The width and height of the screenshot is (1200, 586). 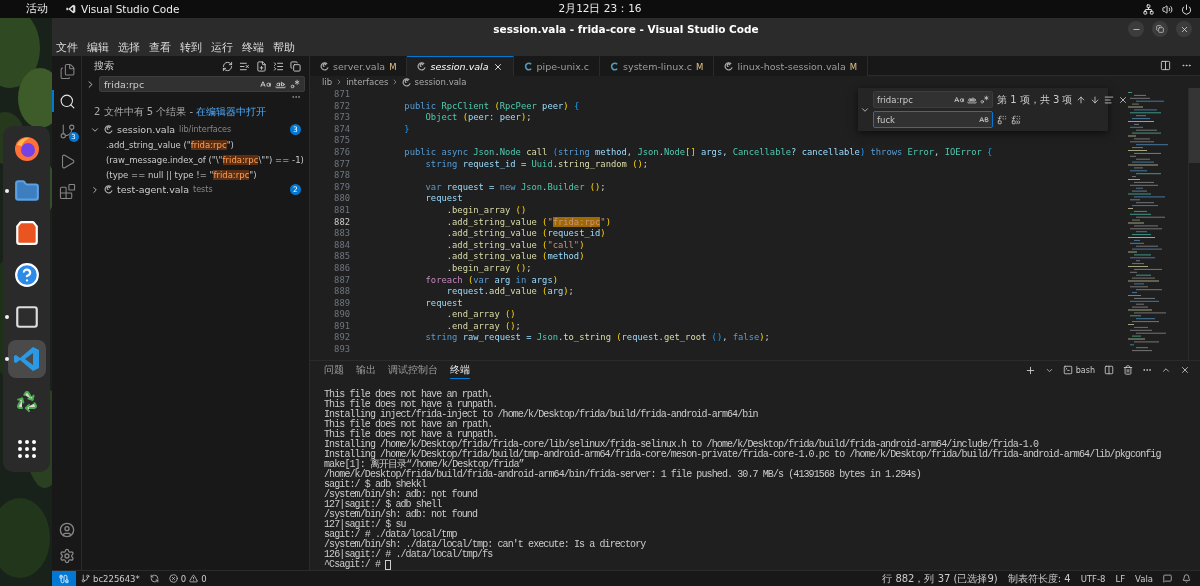 What do you see at coordinates (342, 303) in the screenshot?
I see `line-number: 889` at bounding box center [342, 303].